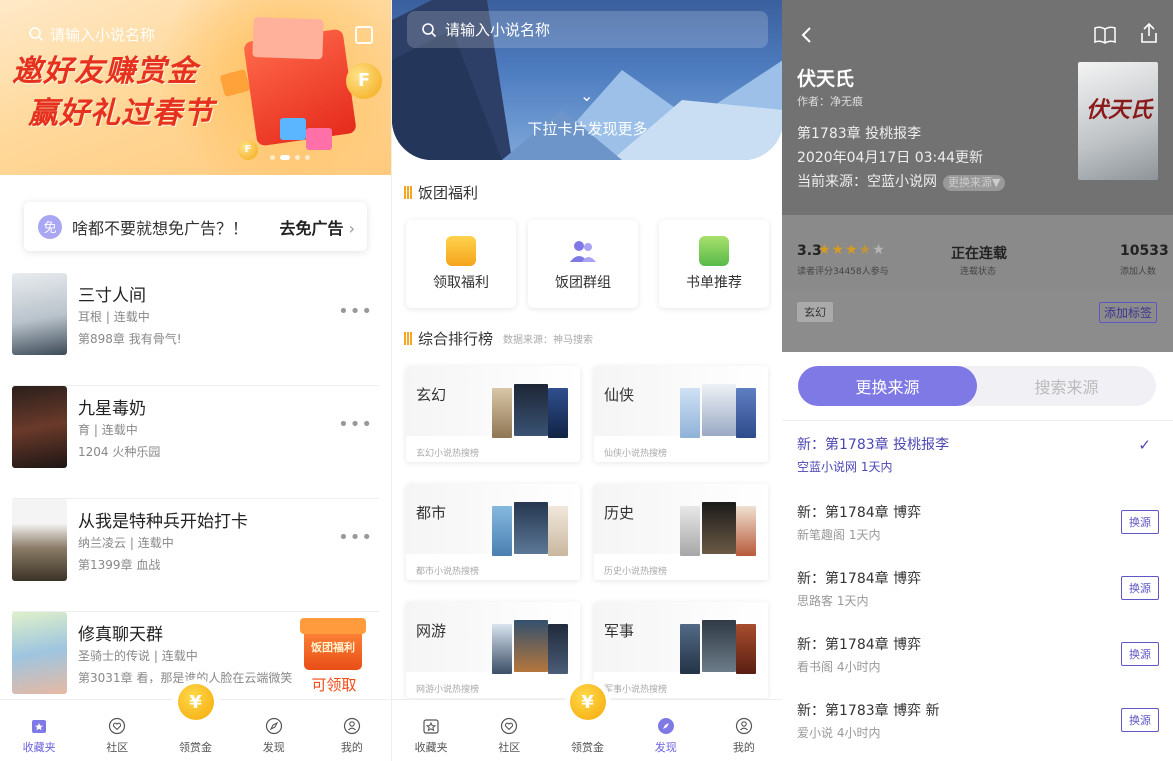 The image size is (1173, 761). Describe the element at coordinates (807, 35) in the screenshot. I see `back-arrow-icon` at that location.